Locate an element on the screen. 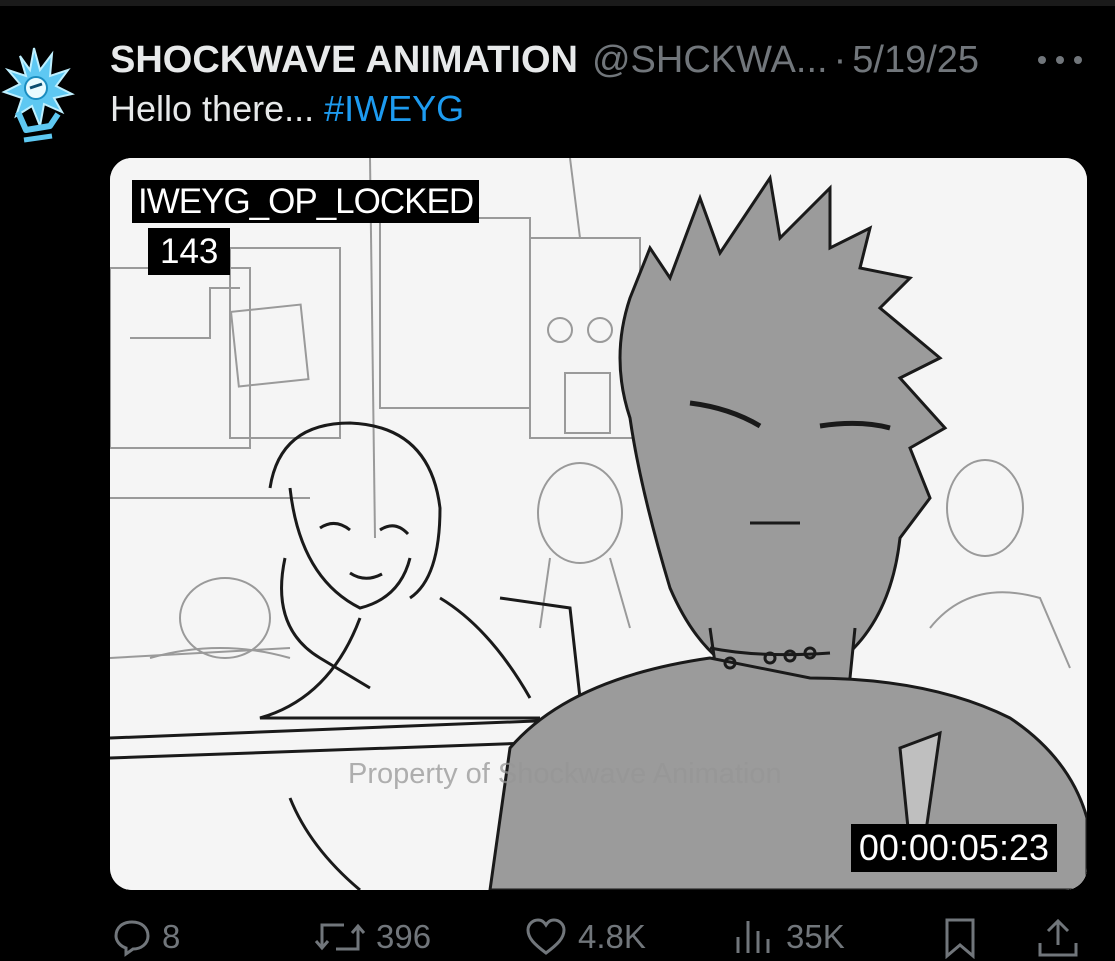 The image size is (1115, 961). avatar is located at coordinates (40, 95).